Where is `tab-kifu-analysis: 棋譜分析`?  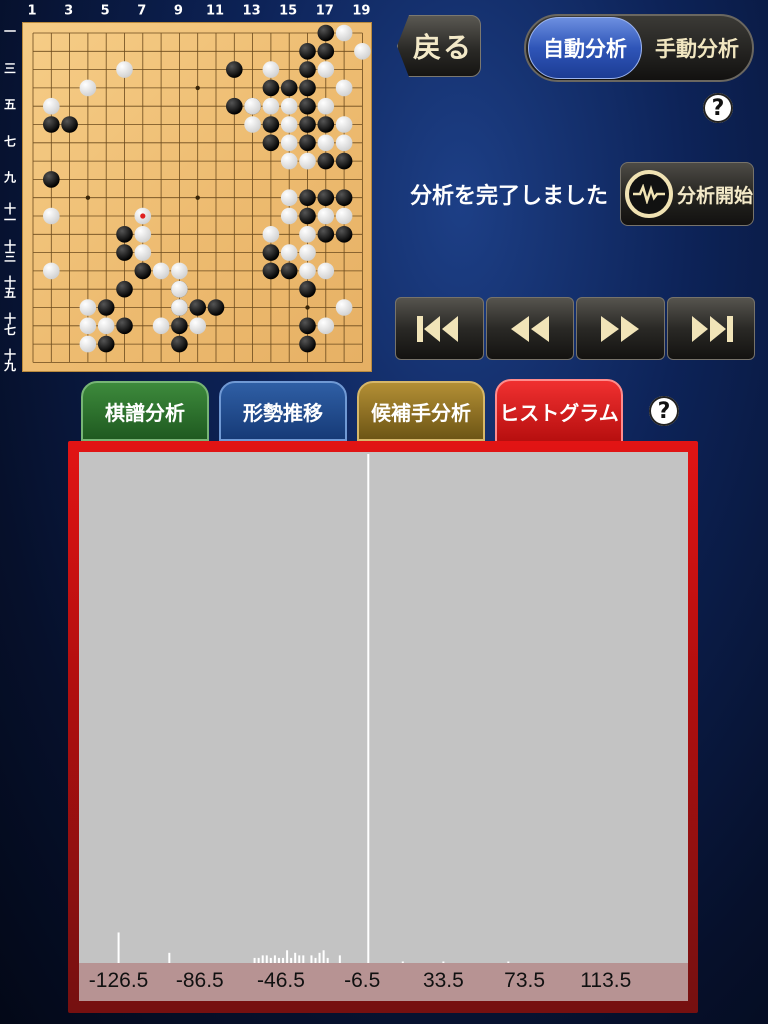
tab-kifu-analysis: 棋譜分析 is located at coordinates (145, 411).